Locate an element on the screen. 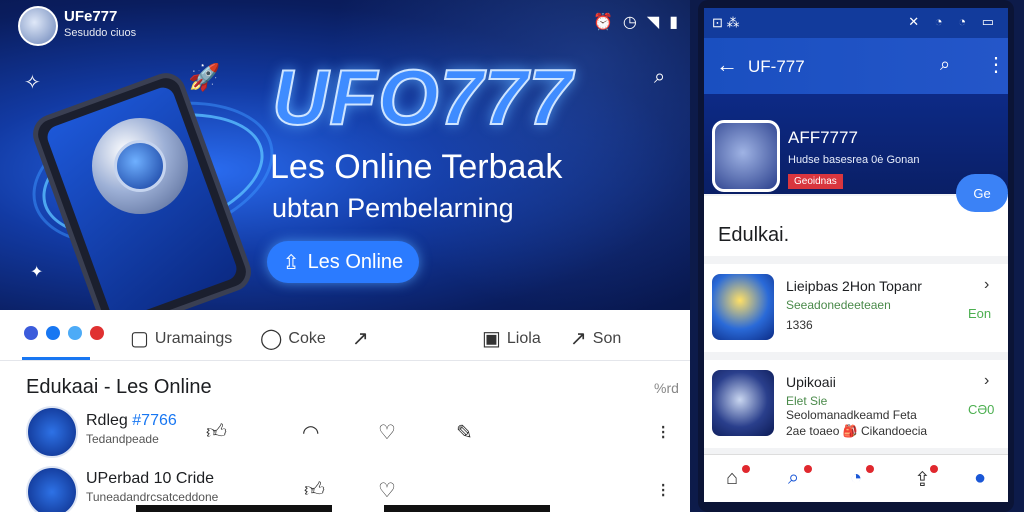 Image resolution: width=1024 pixels, height=512 pixels. nav-chat-icon: ◔ is located at coordinates (856, 478).